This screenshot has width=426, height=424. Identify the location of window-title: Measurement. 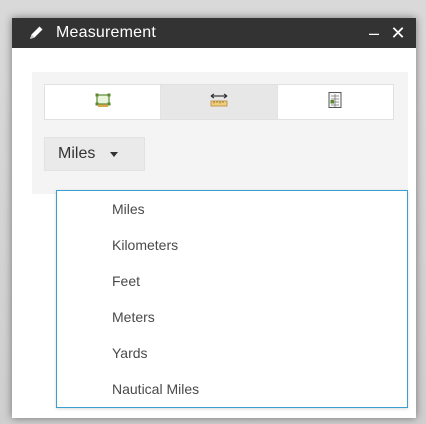
(106, 32).